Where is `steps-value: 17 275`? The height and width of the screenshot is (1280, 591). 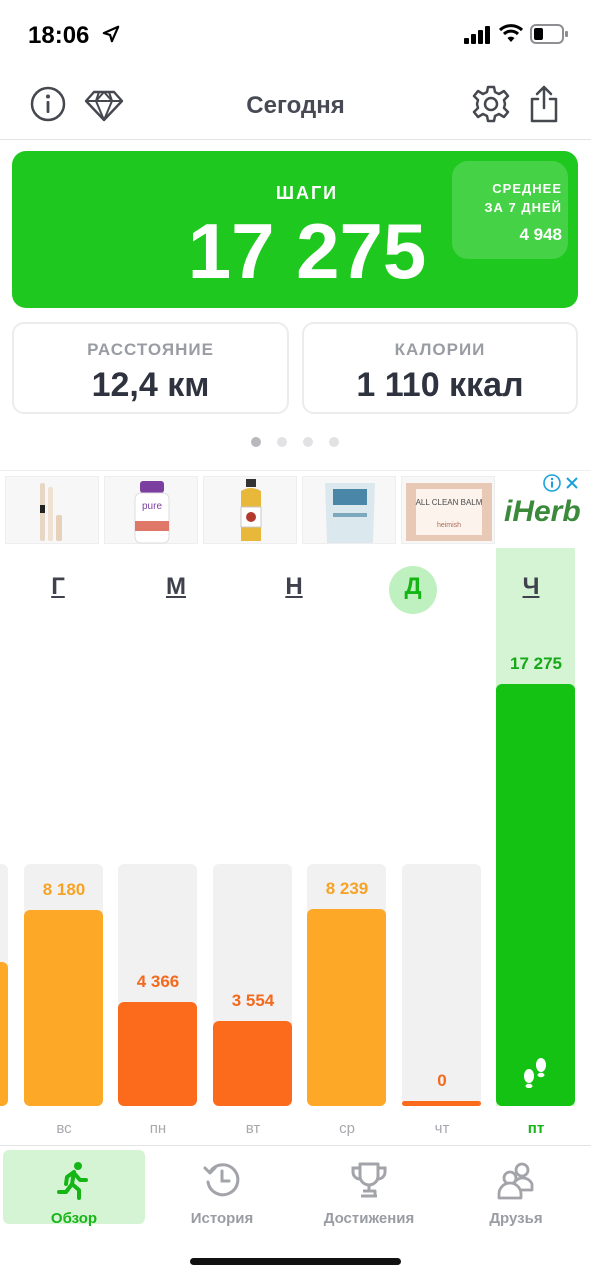 steps-value: 17 275 is located at coordinates (307, 251).